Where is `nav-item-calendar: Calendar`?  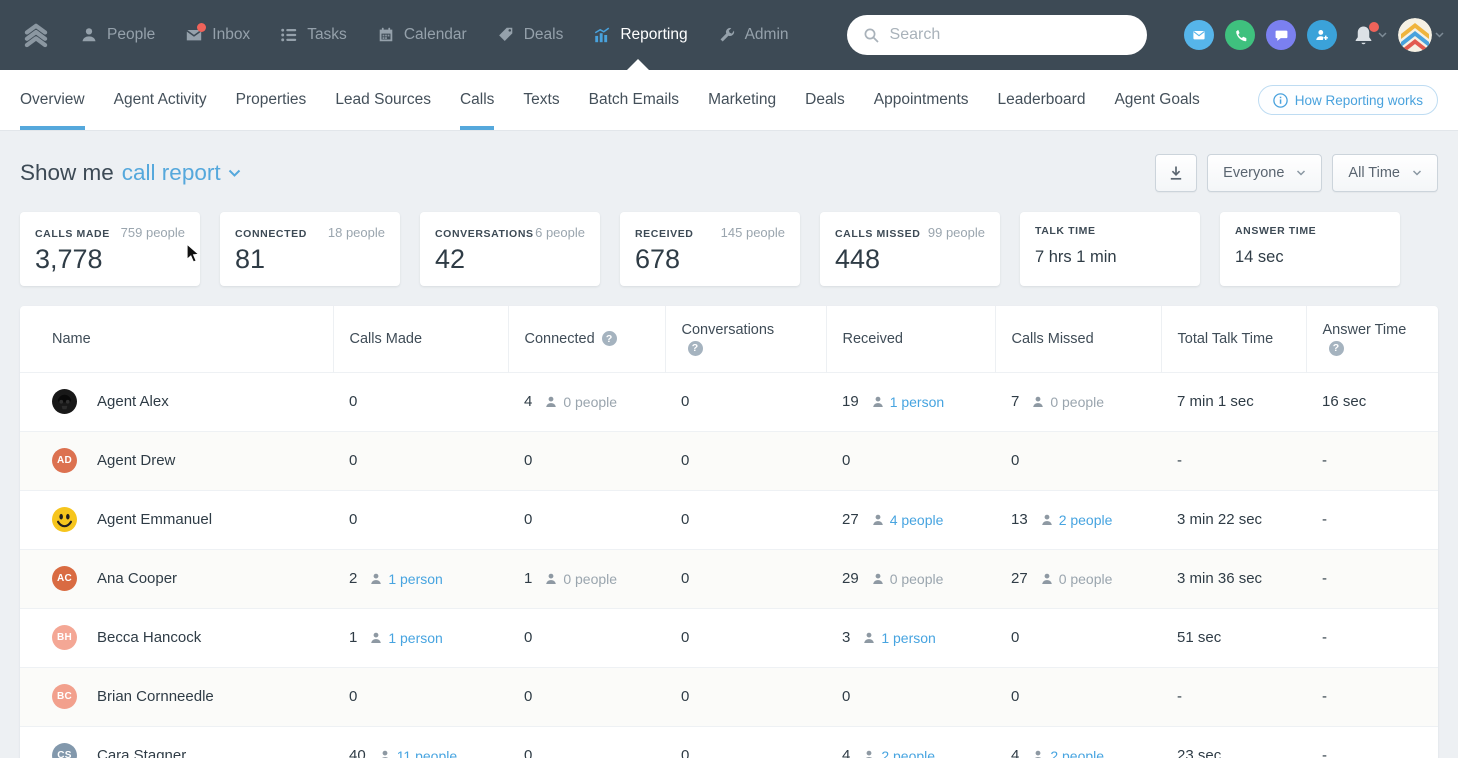 nav-item-calendar: Calendar is located at coordinates (422, 35).